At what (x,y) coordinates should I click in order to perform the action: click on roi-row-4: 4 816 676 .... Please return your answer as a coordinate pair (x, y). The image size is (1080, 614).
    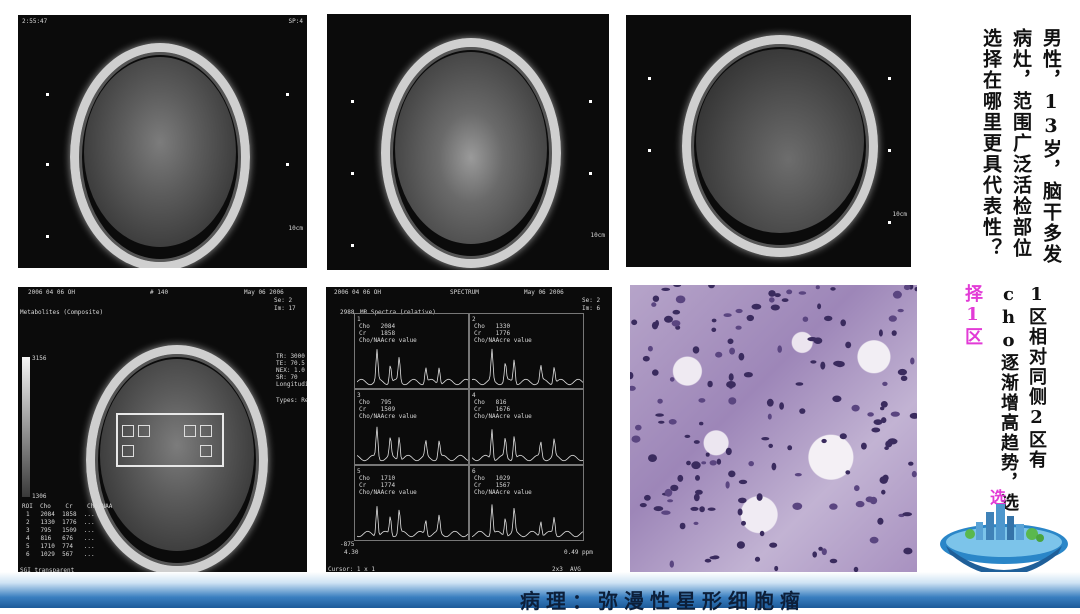
    Looking at the image, I should click on (60, 538).